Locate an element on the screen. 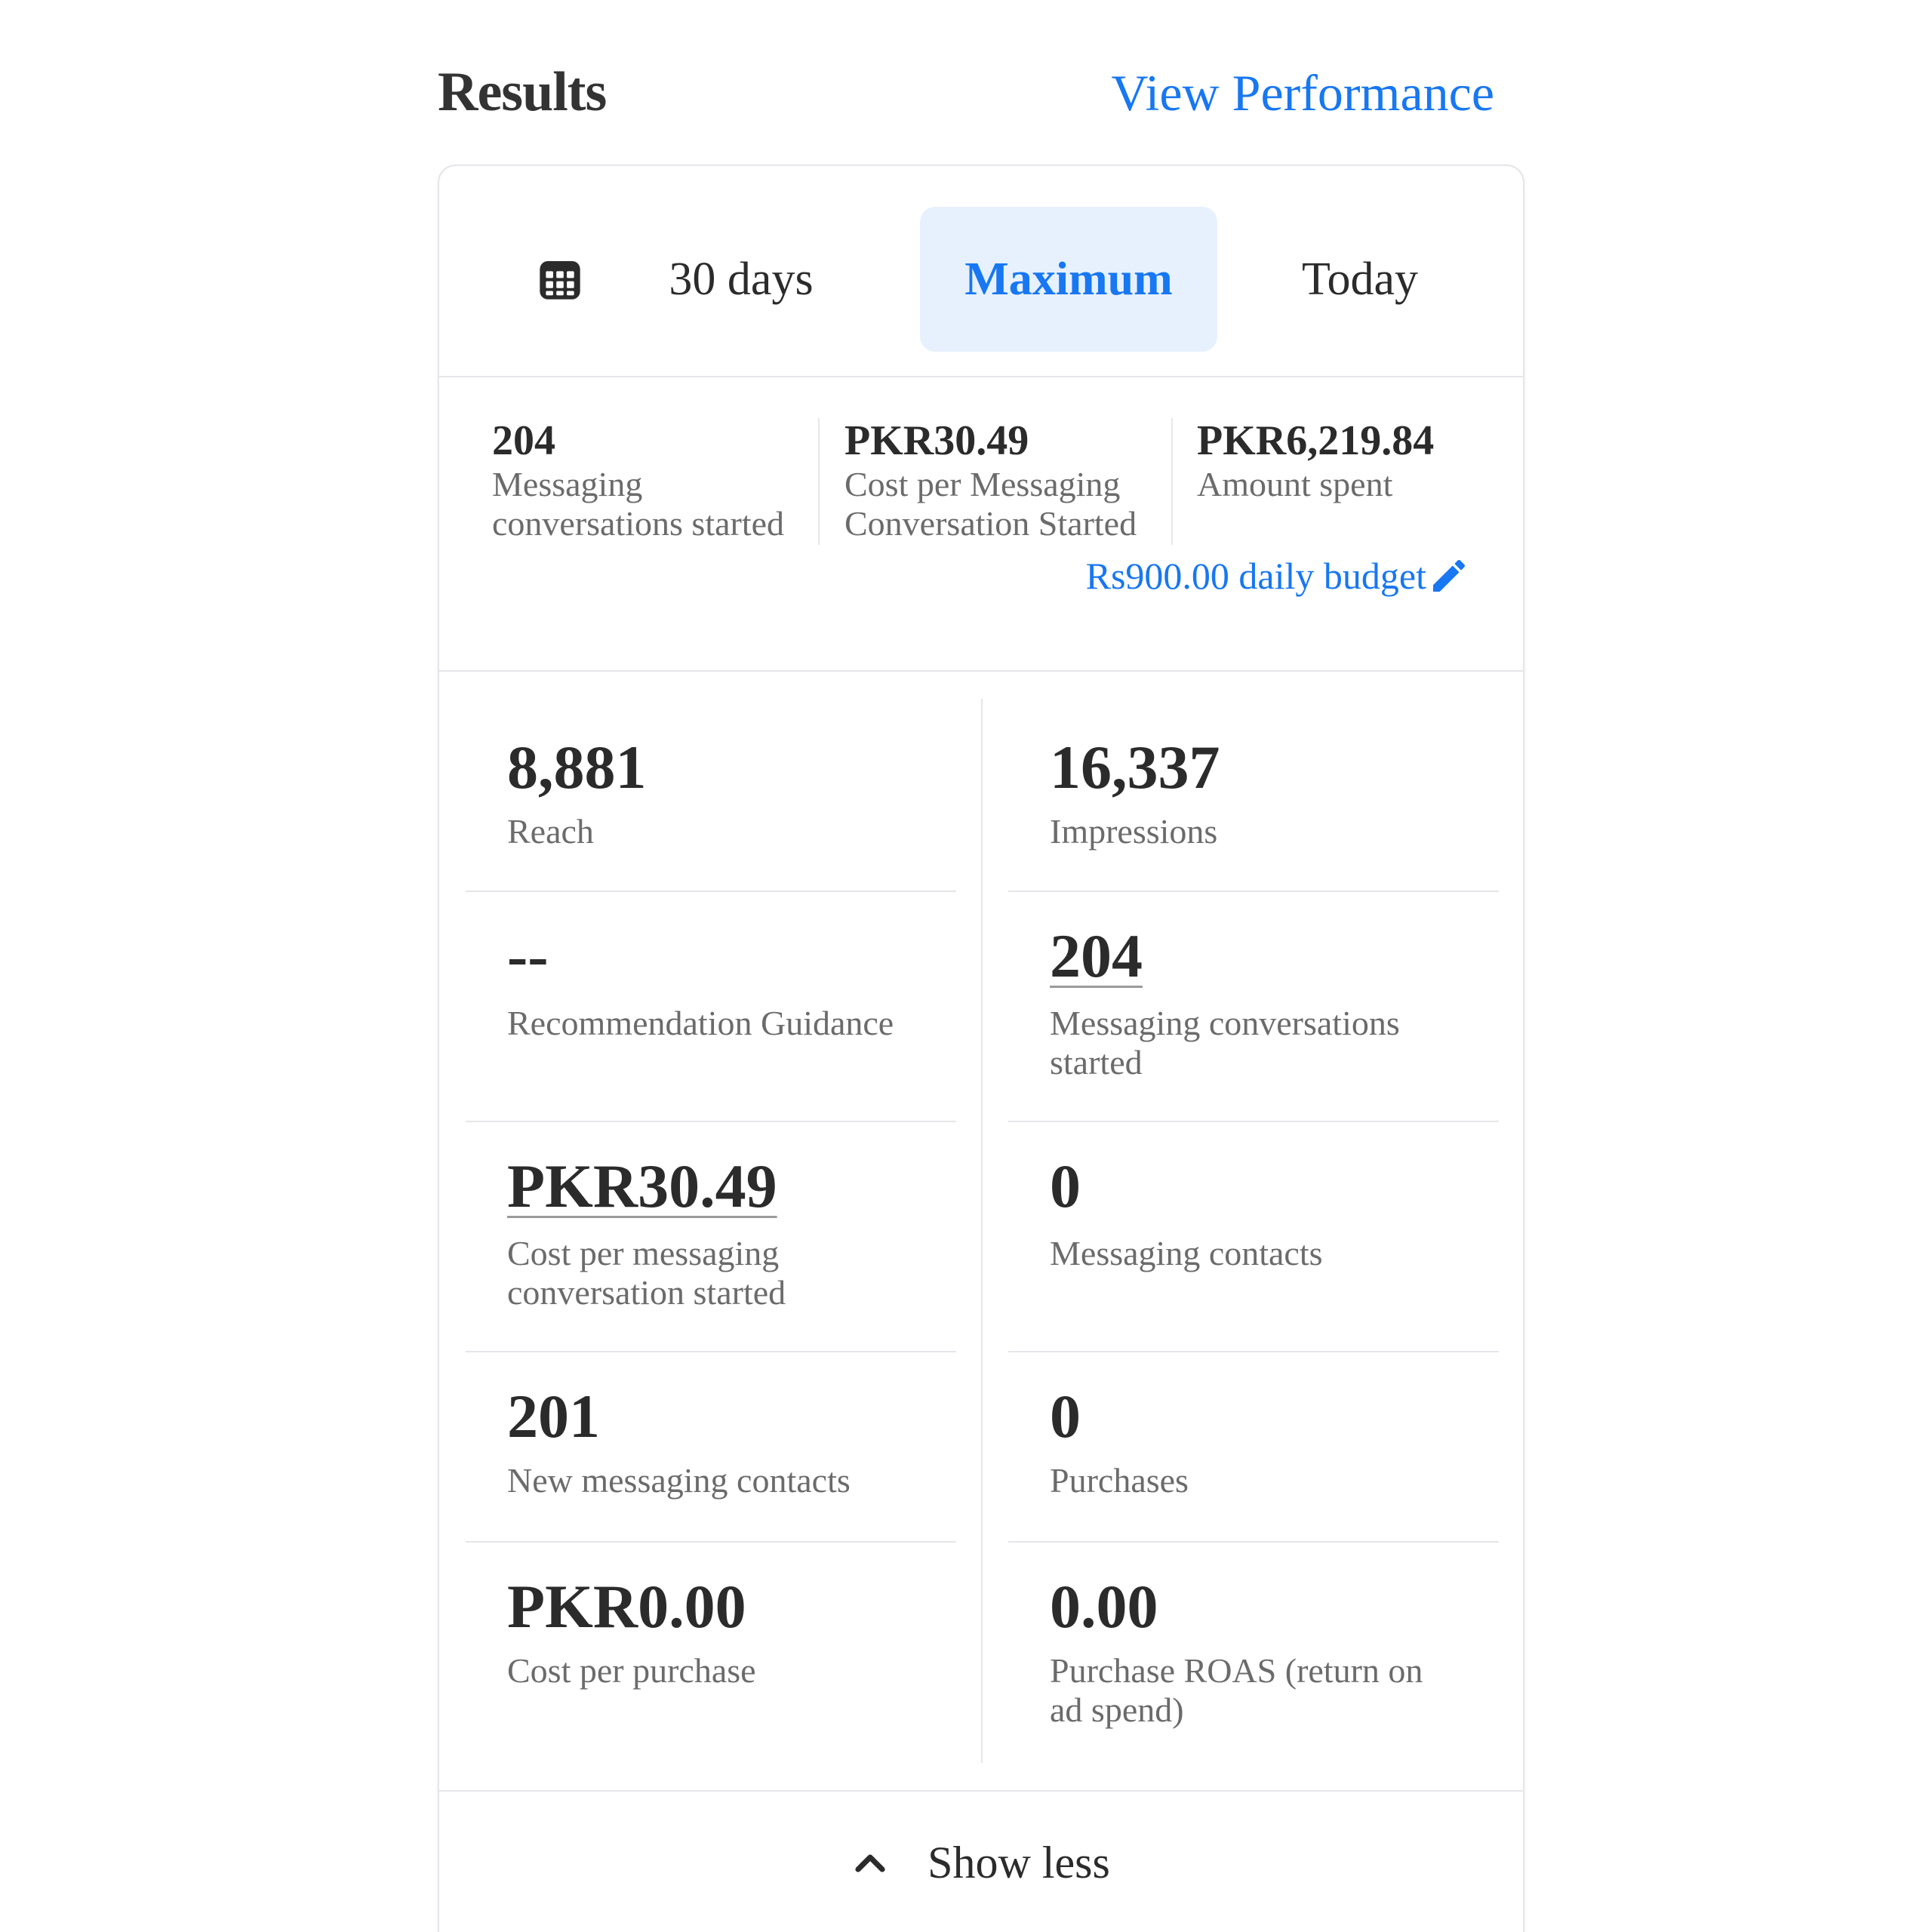 Image resolution: width=1932 pixels, height=1932 pixels. metric-messaging-conversations: 204 Messaging conversations started is located at coordinates (1253, 1007).